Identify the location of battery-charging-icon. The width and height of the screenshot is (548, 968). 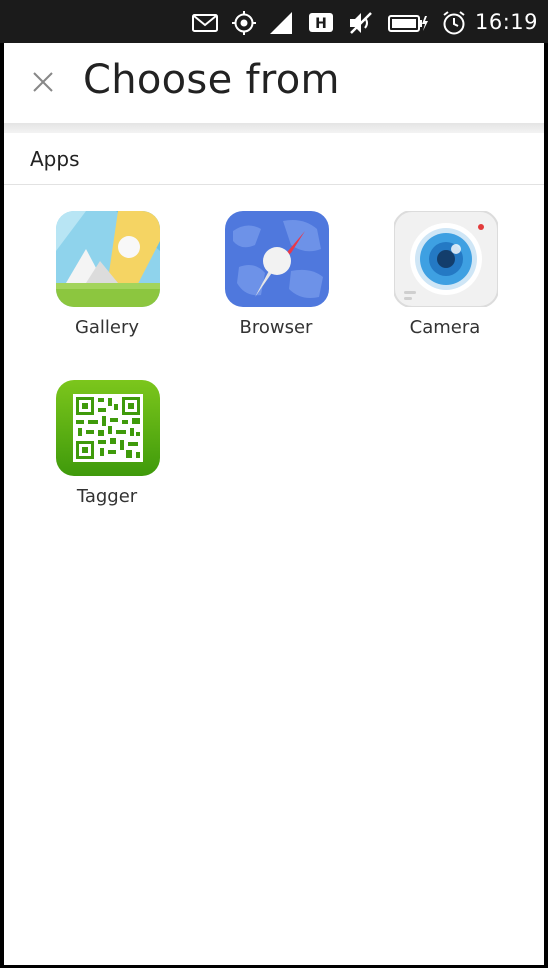
(408, 23).